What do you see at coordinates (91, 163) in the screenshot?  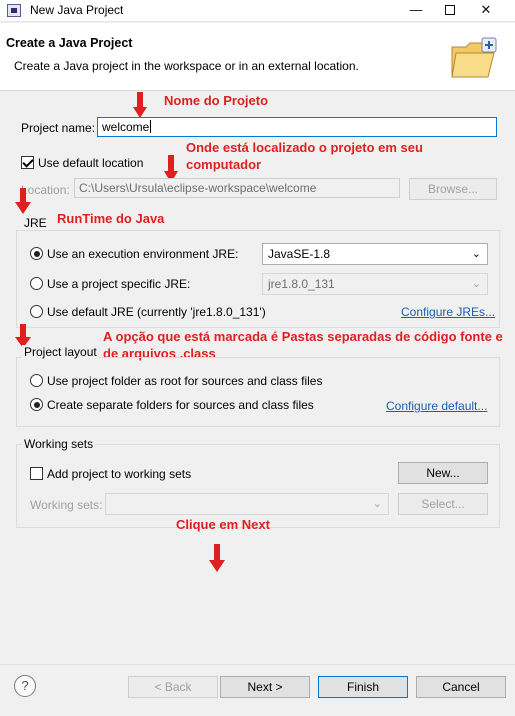 I see `use-default-location-label: Use default location` at bounding box center [91, 163].